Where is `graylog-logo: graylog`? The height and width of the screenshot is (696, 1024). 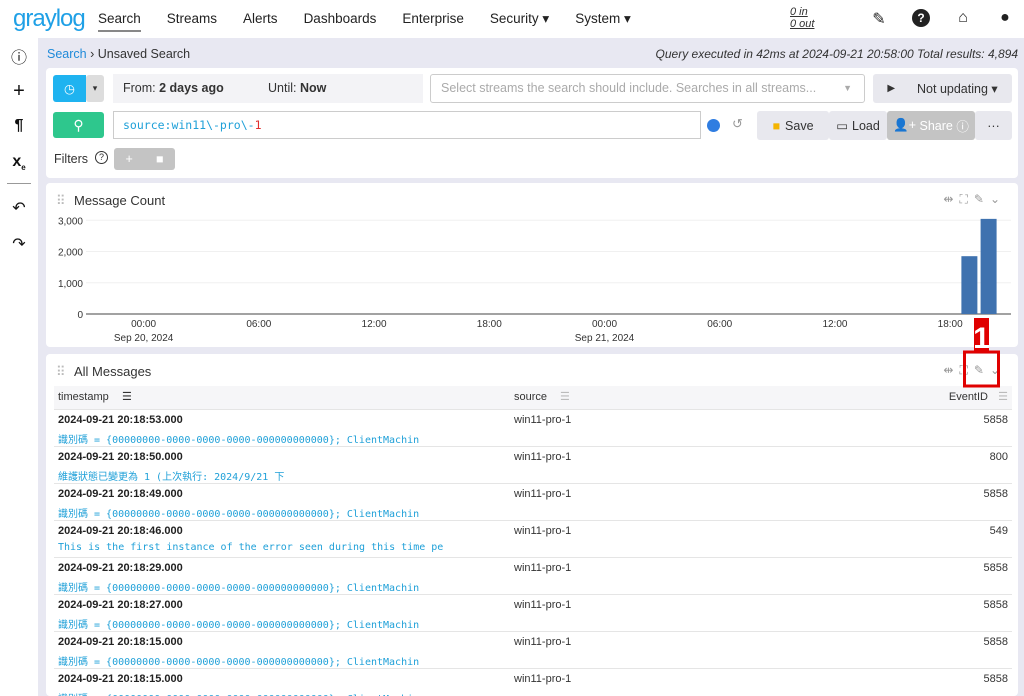
graylog-logo: graylog is located at coordinates (55, 19).